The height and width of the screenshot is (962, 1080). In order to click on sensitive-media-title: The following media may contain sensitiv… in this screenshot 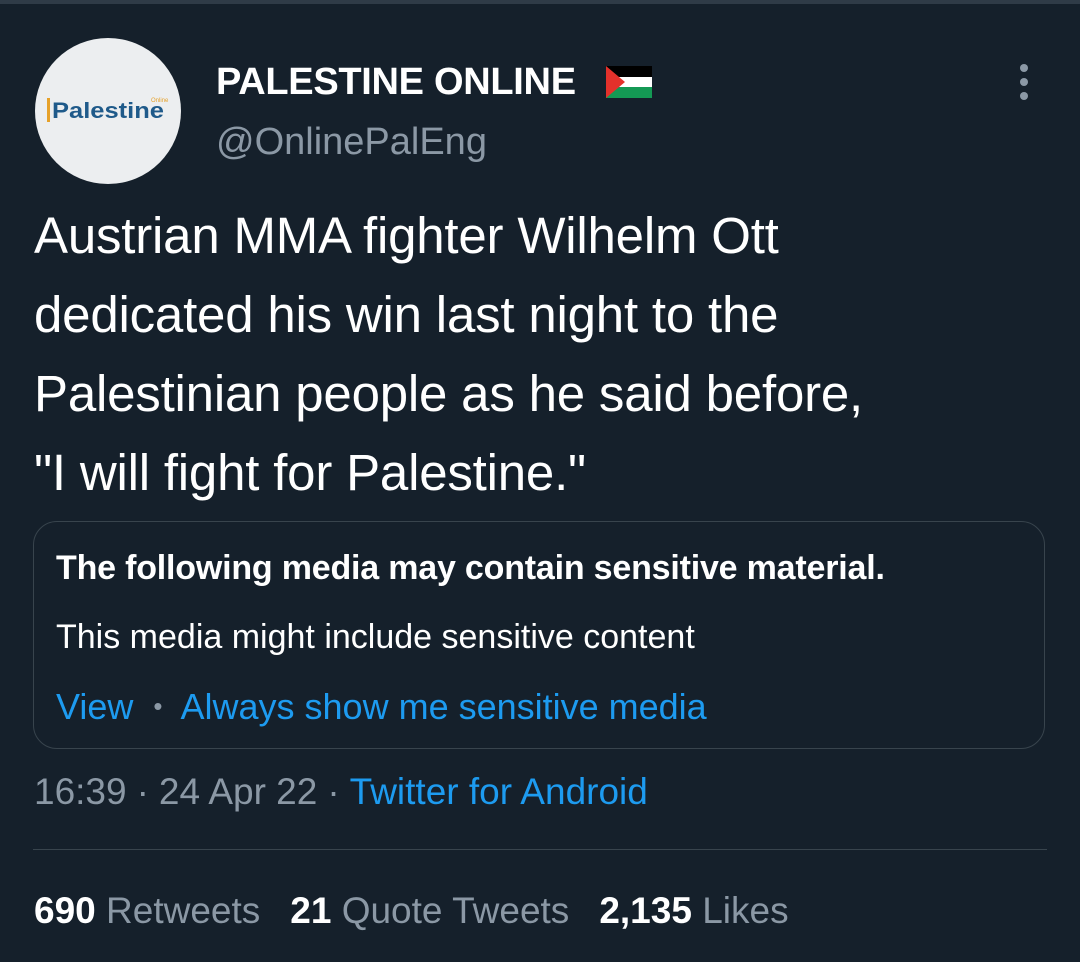, I will do `click(470, 568)`.